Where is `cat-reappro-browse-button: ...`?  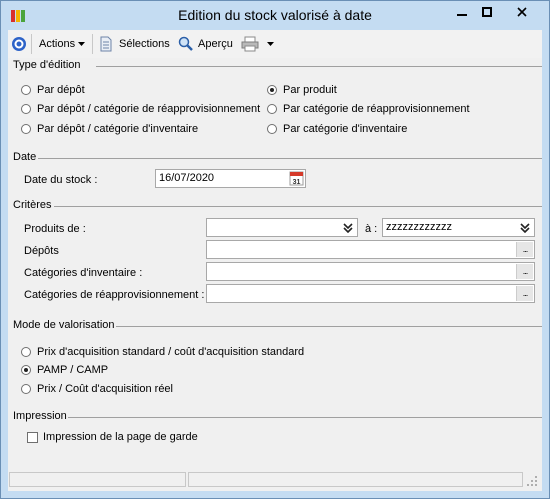
cat-reappro-browse-button: ... is located at coordinates (524, 293).